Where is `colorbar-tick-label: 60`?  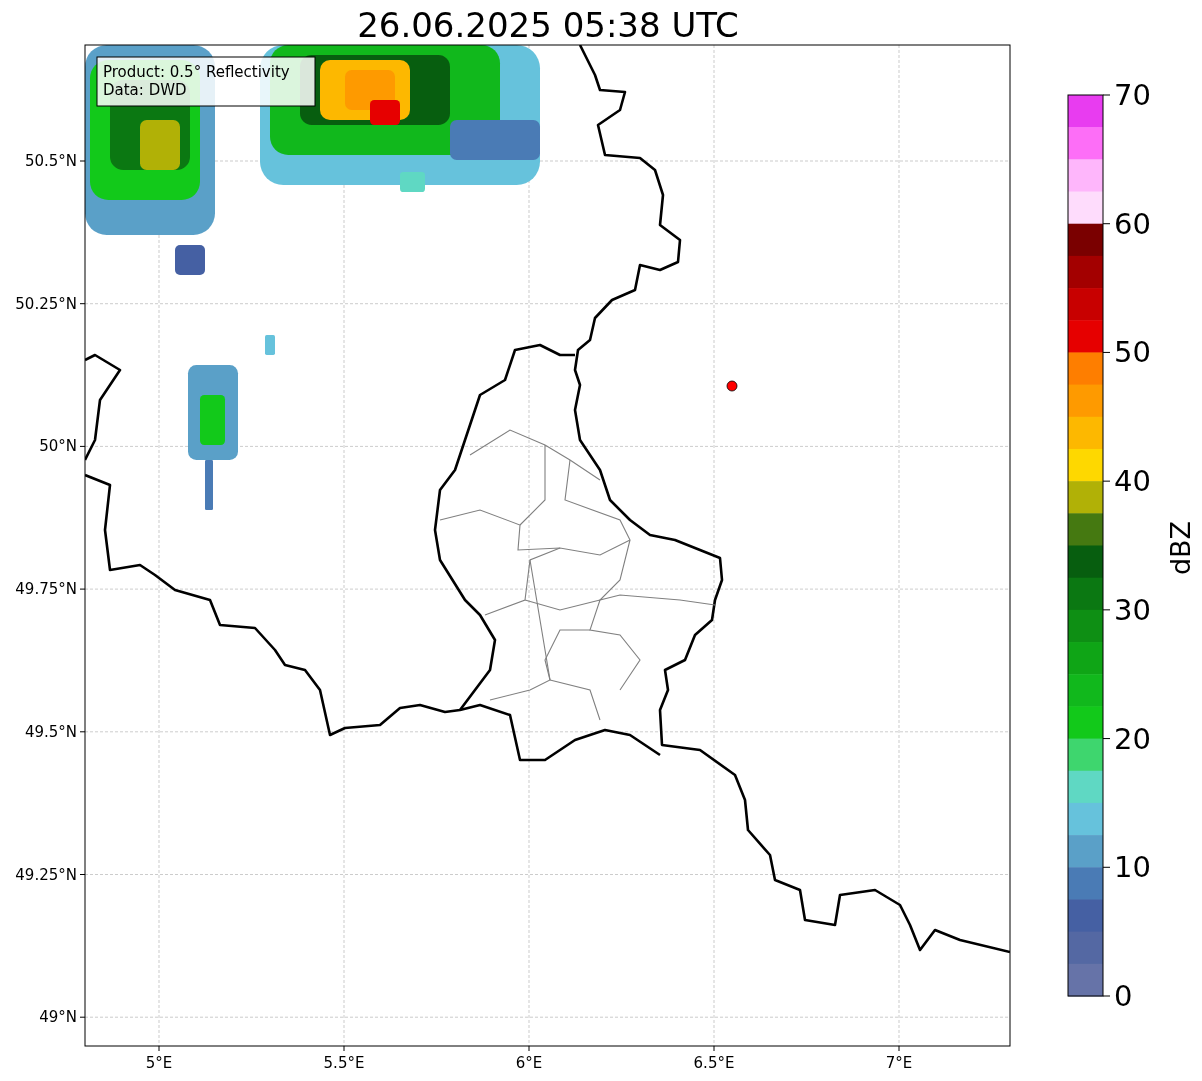 colorbar-tick-label: 60 is located at coordinates (1132, 223).